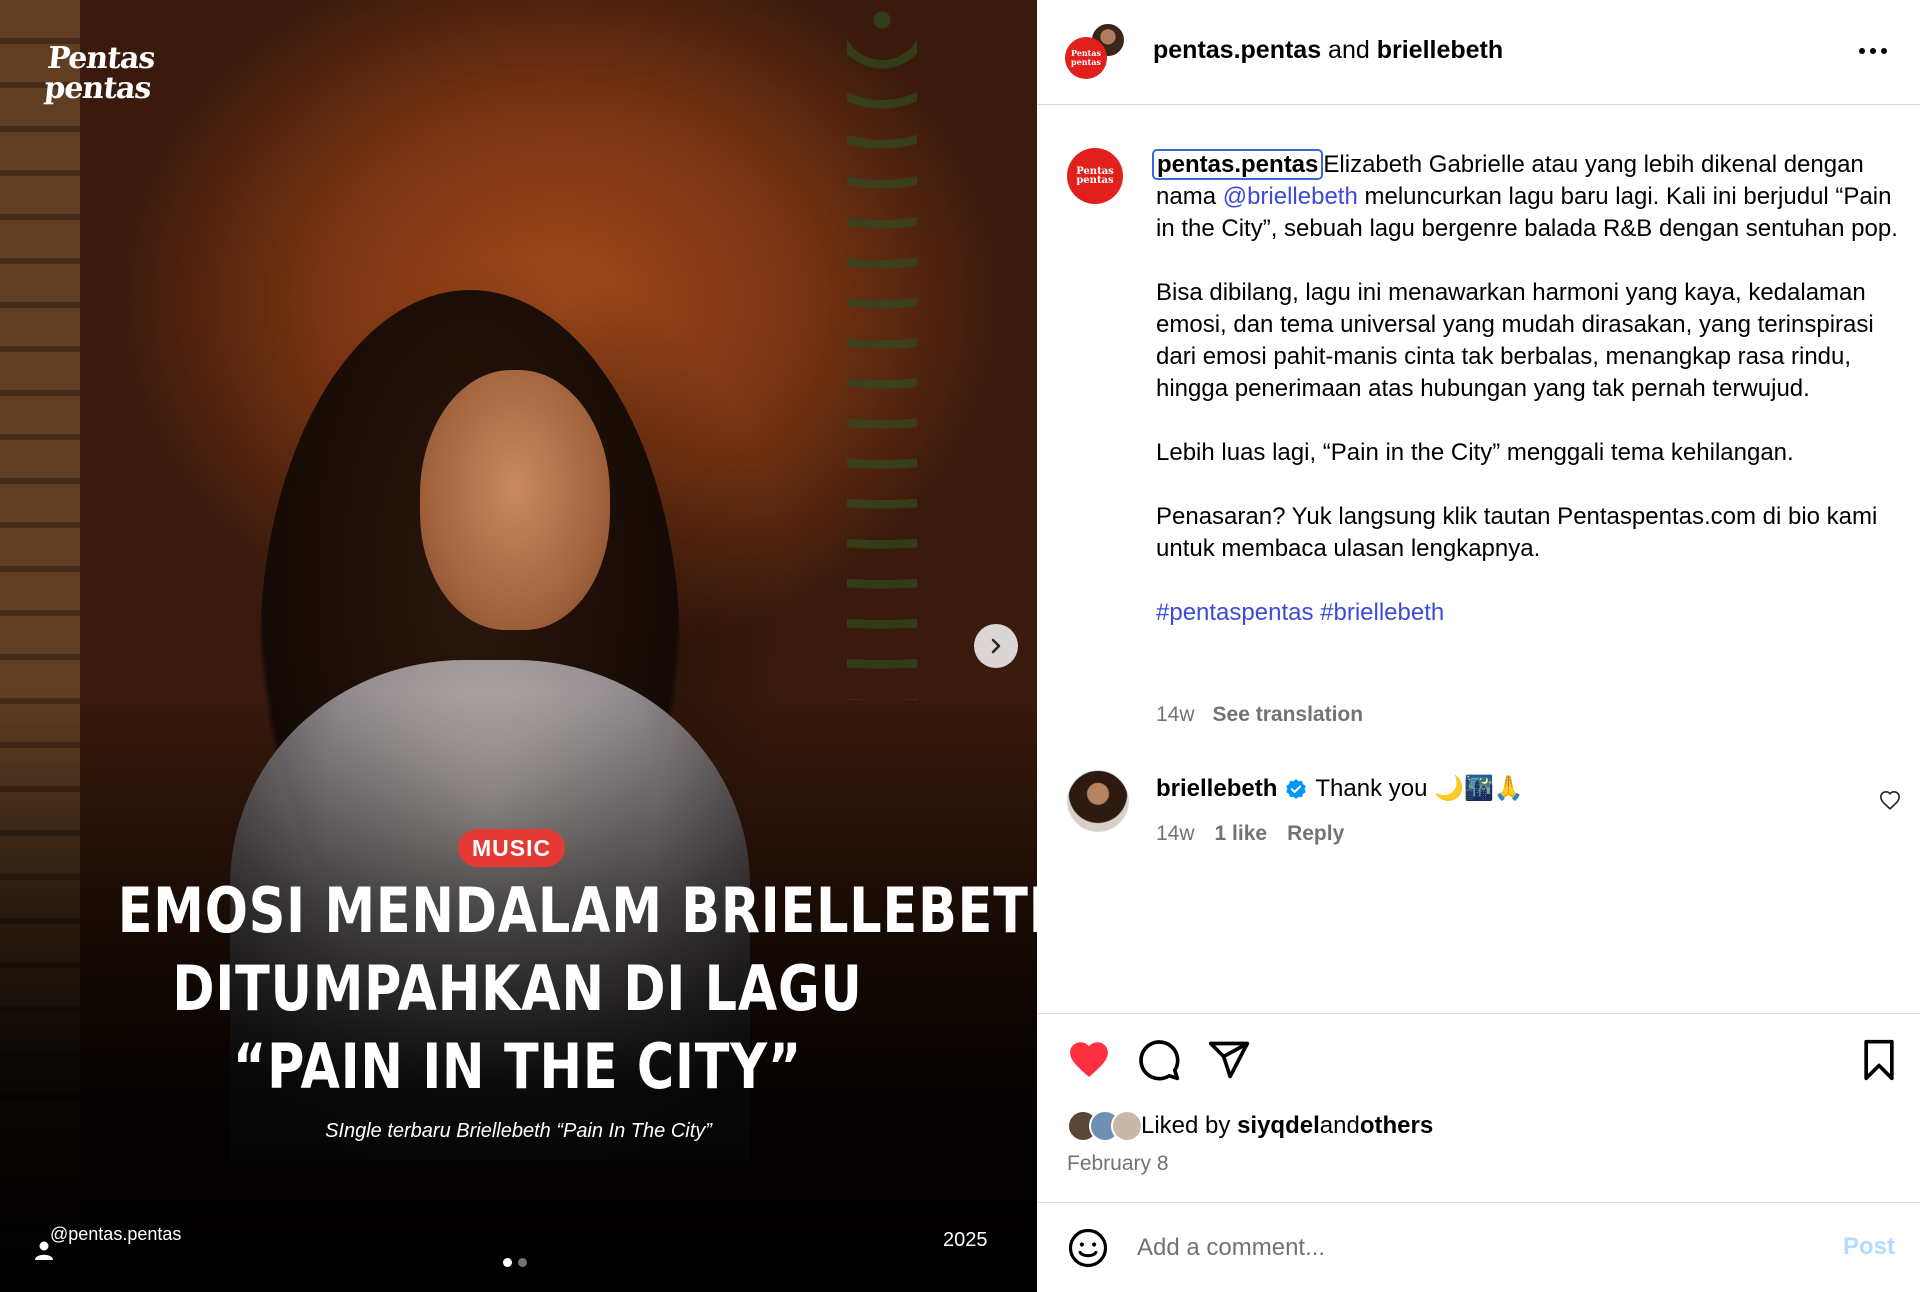  I want to click on liker-avatar, so click(1127, 1126).